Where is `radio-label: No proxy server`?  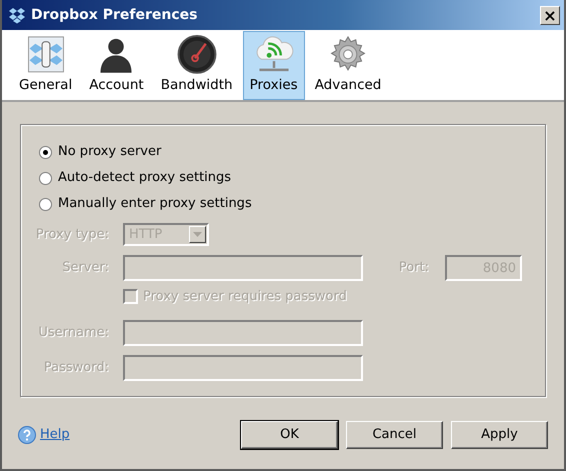 radio-label: No proxy server is located at coordinates (110, 152).